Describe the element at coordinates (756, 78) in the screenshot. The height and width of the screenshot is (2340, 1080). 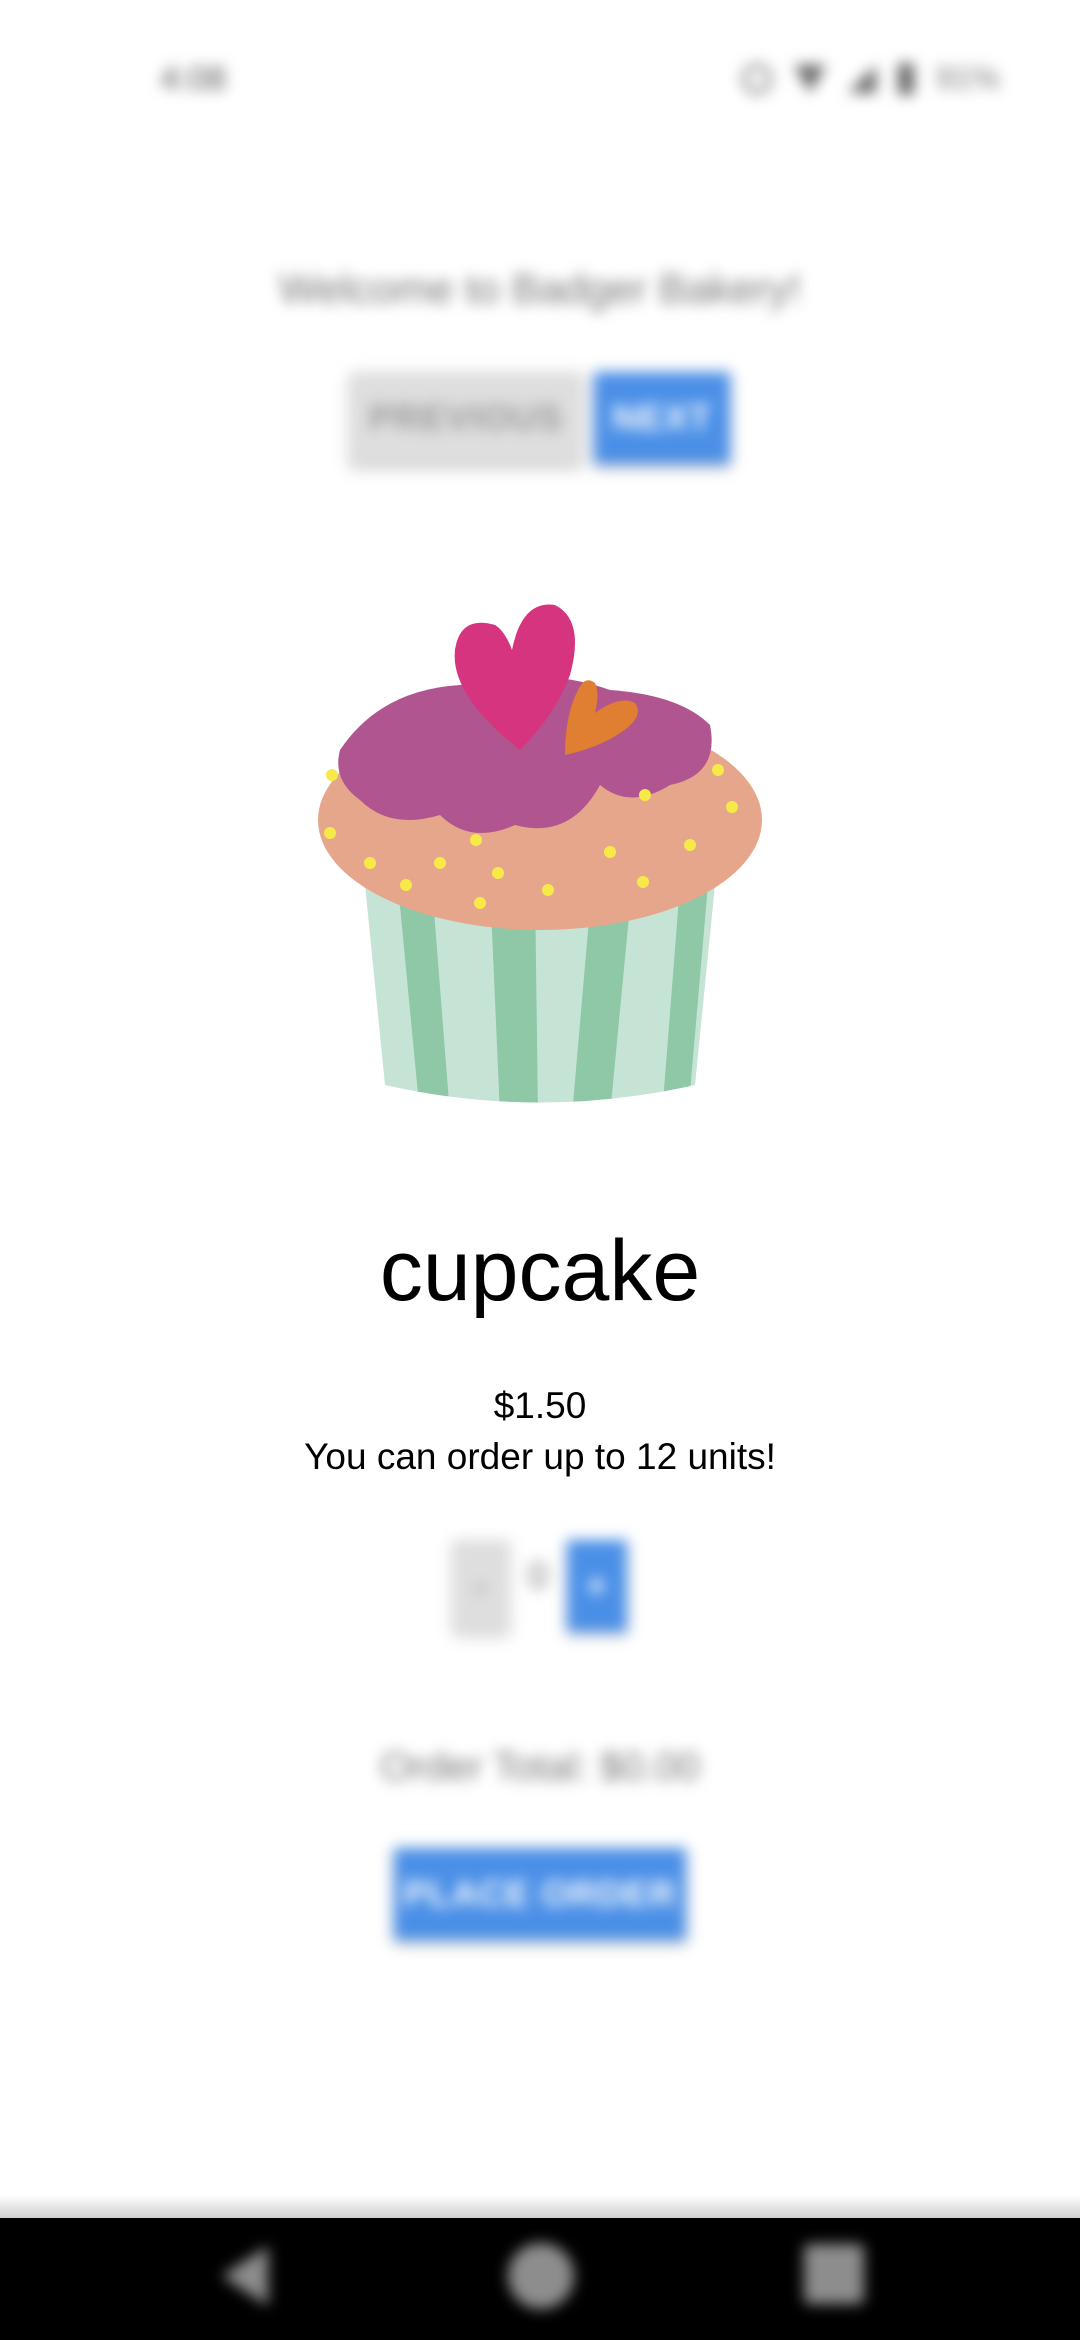
I see `dnd-icon` at that location.